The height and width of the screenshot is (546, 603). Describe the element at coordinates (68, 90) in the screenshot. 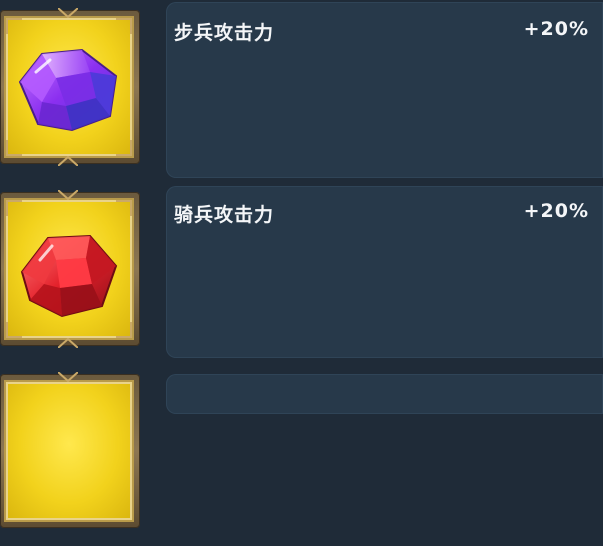

I see `purple-gem-icon` at that location.